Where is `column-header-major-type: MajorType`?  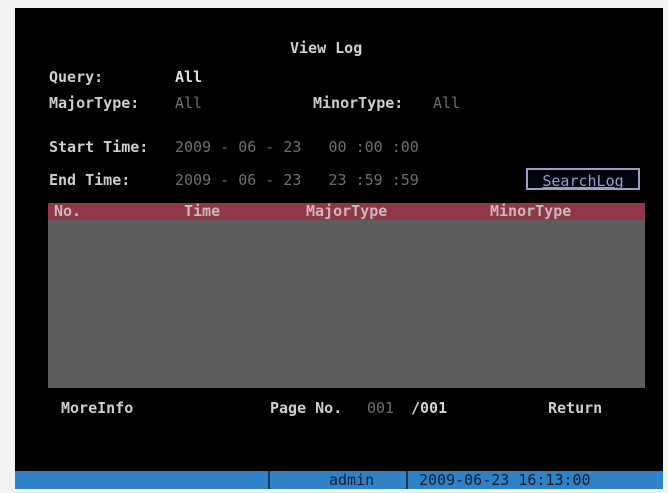 column-header-major-type: MajorType is located at coordinates (346, 211).